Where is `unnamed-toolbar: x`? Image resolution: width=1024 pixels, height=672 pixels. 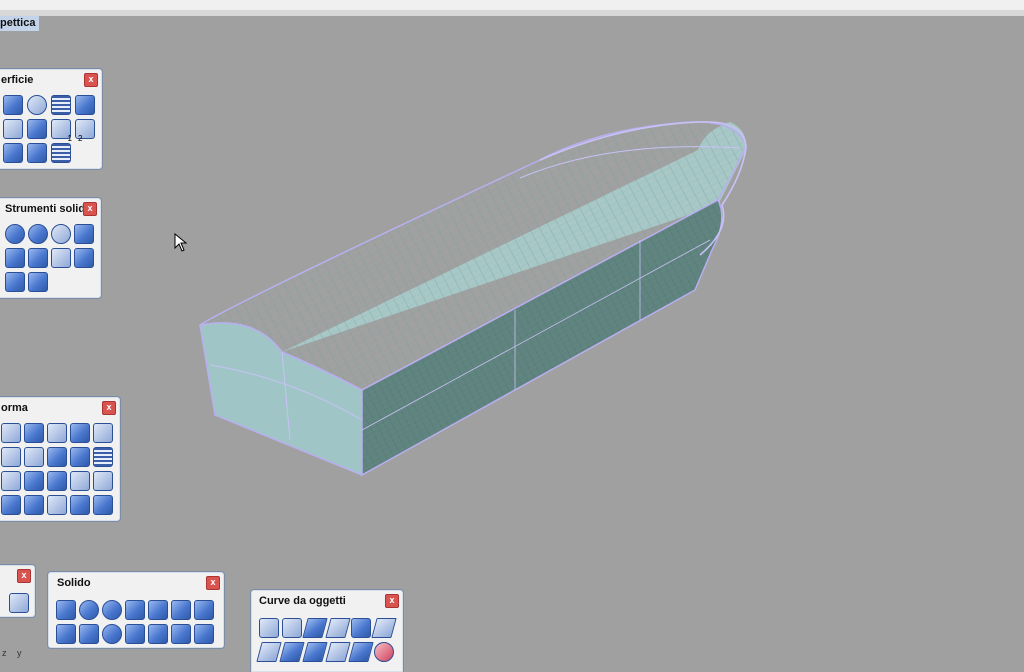
unnamed-toolbar: x is located at coordinates (18, 591).